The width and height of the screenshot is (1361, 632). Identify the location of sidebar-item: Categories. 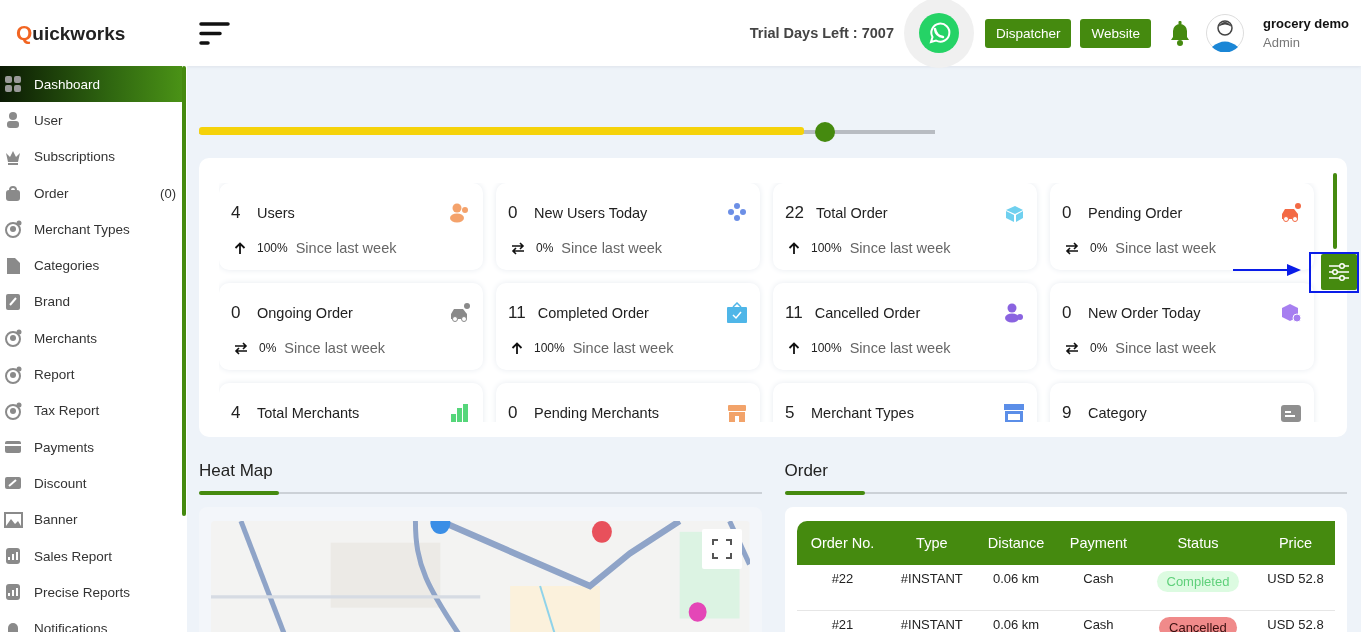
(91, 265).